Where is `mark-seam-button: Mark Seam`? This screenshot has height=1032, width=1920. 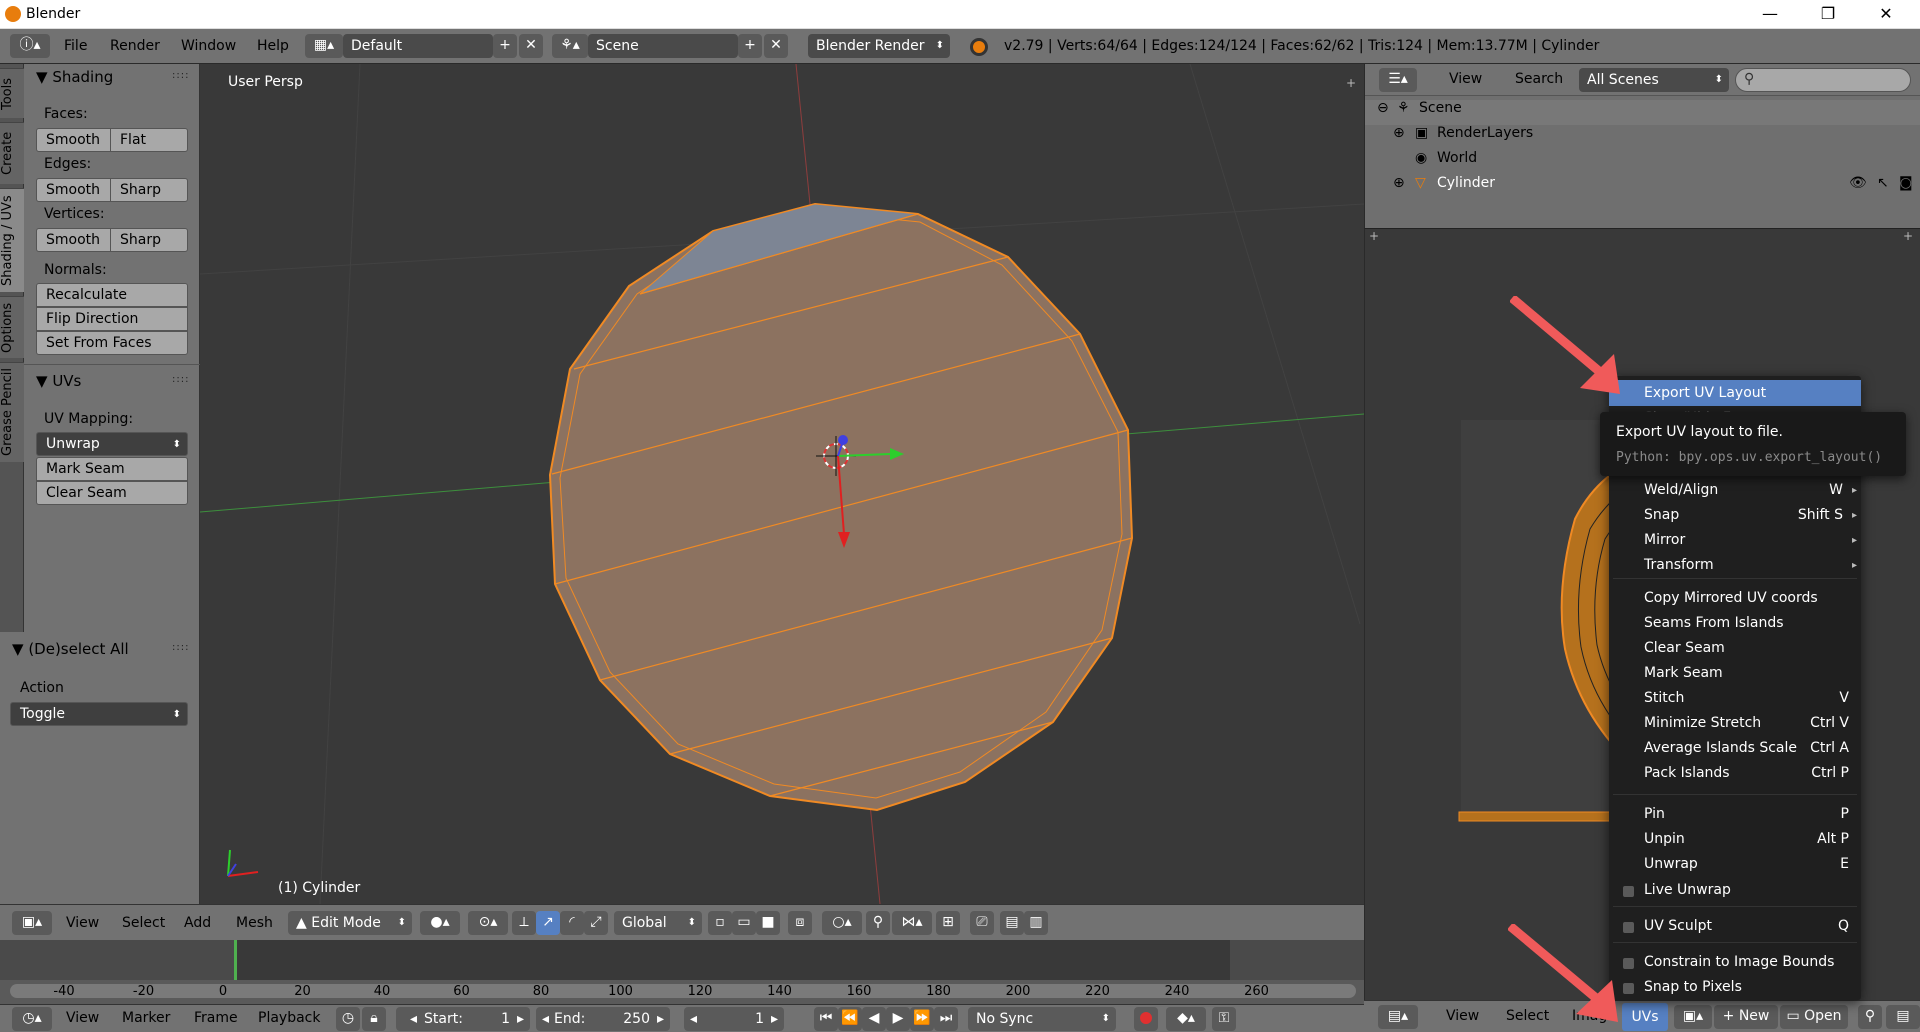
mark-seam-button: Mark Seam is located at coordinates (112, 469).